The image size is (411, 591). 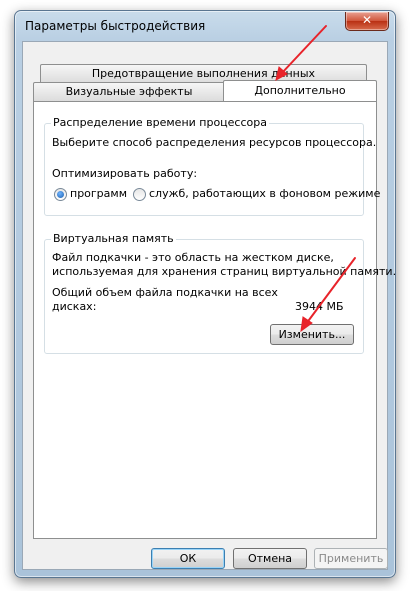 What do you see at coordinates (264, 193) in the screenshot?
I see `background-services-radio-label: служб, работающих в фоновом режиме` at bounding box center [264, 193].